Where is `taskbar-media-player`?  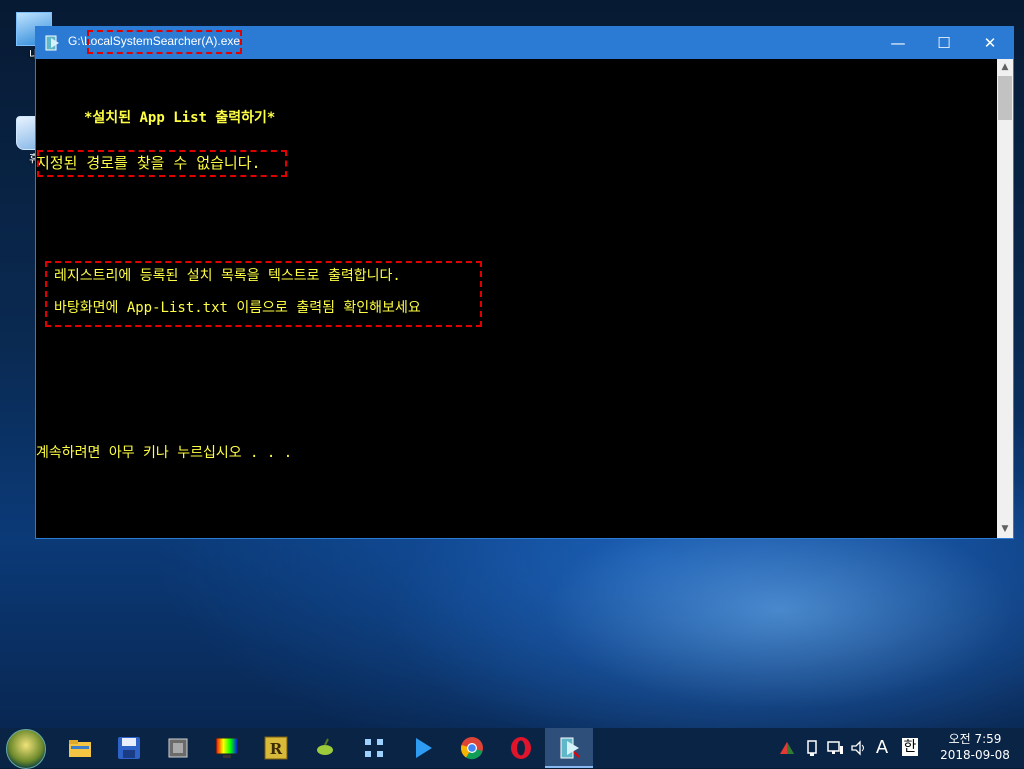
taskbar-media-player is located at coordinates (422, 748).